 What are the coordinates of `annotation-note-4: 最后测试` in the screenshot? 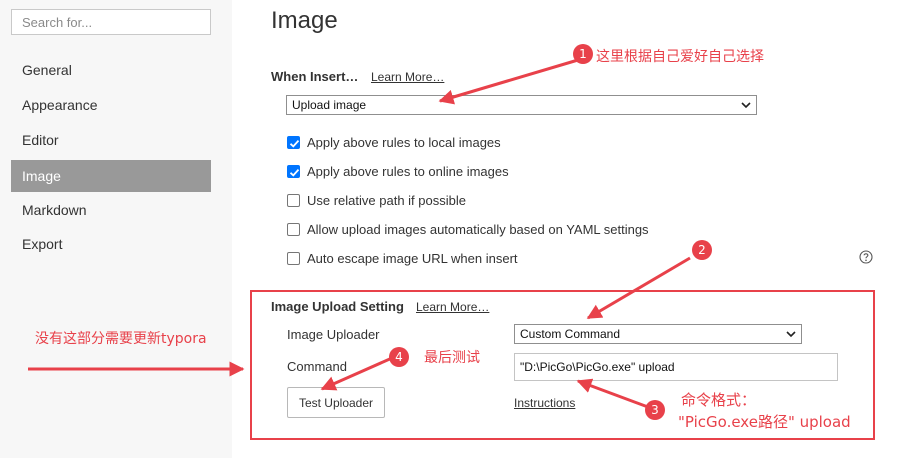 It's located at (452, 358).